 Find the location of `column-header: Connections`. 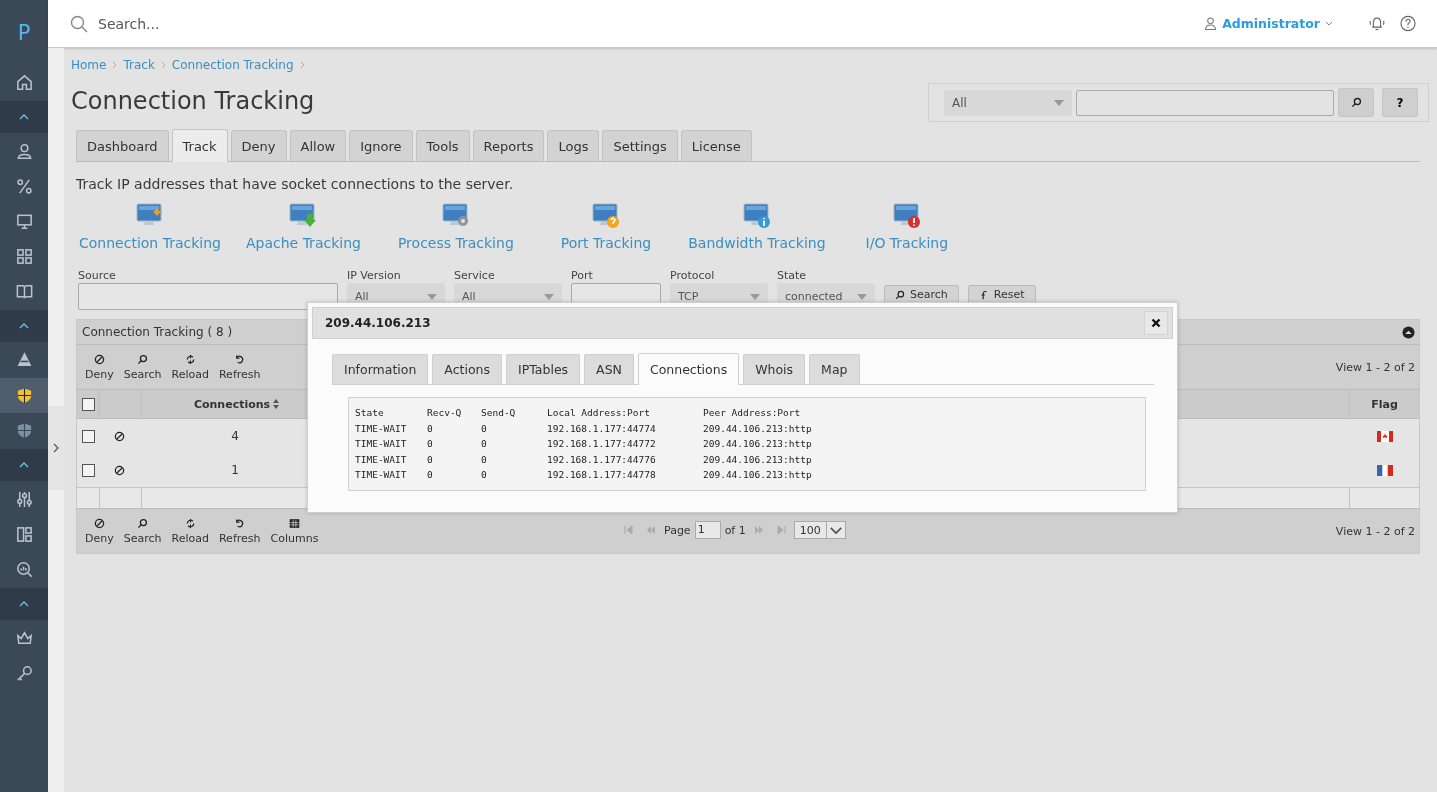

column-header: Connections is located at coordinates (232, 404).